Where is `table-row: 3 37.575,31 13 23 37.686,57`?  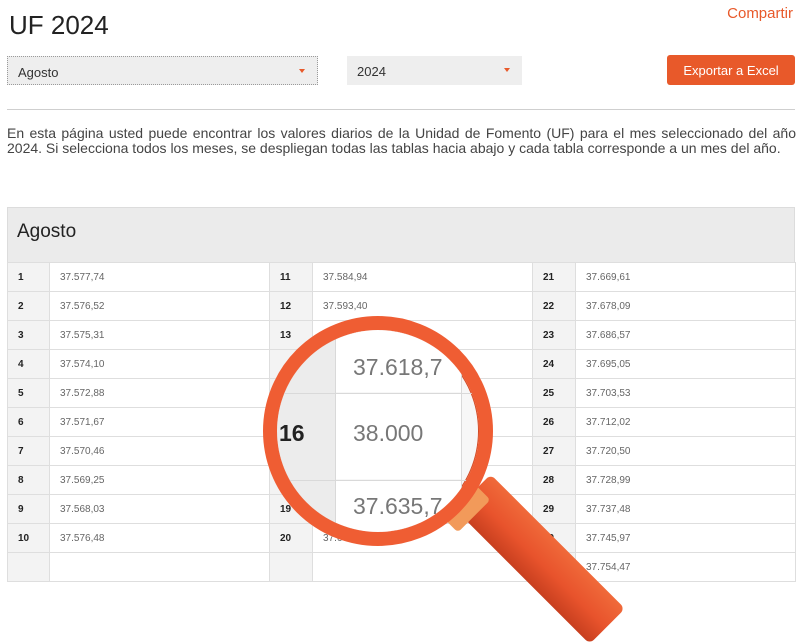 table-row: 3 37.575,31 13 23 37.686,57 is located at coordinates (401, 335).